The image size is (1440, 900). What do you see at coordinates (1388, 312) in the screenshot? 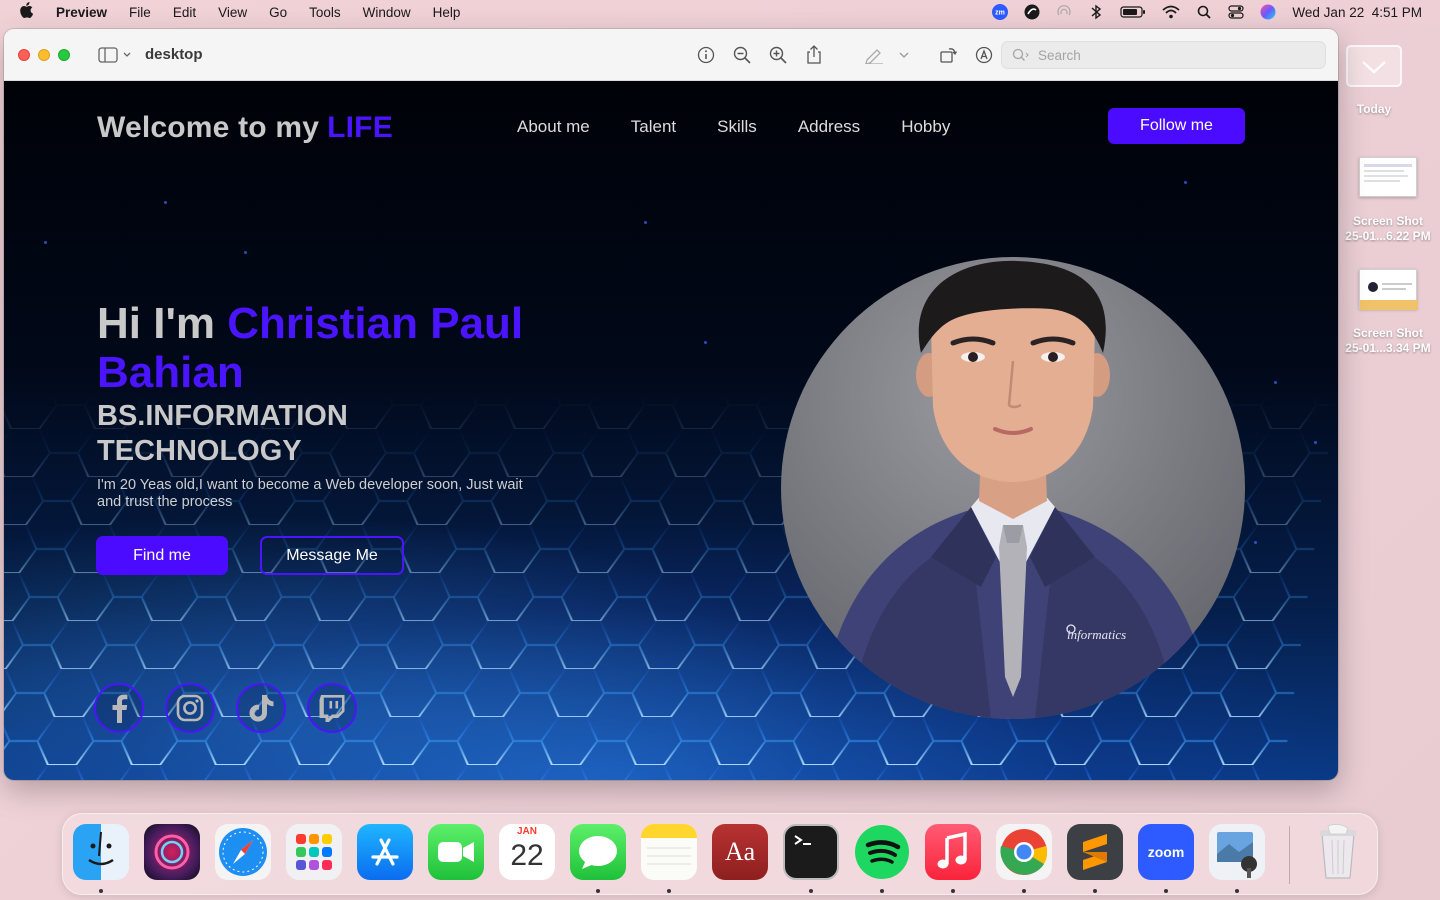
I see `desktop-file-screenshot-2: Screen Shot 25-01...3.34 PM` at bounding box center [1388, 312].